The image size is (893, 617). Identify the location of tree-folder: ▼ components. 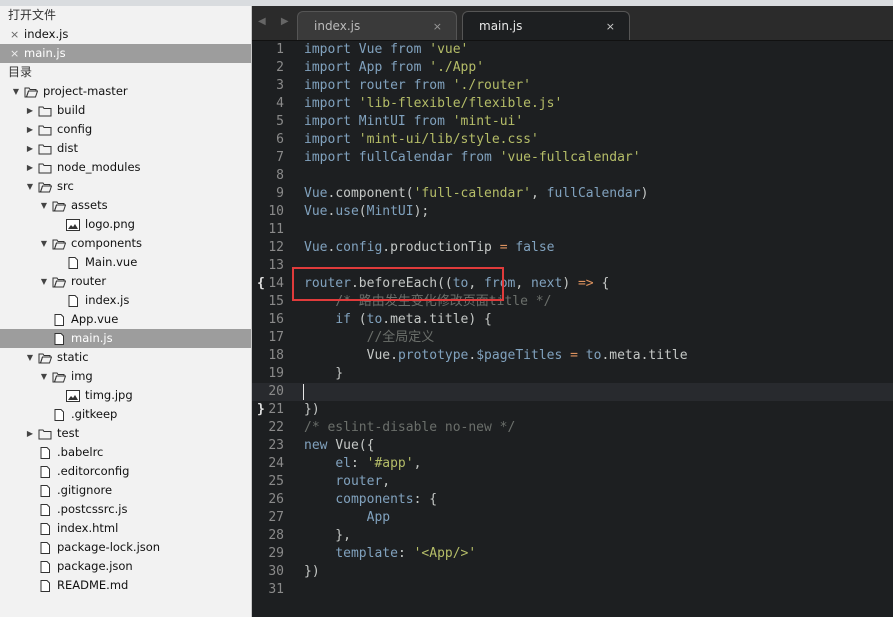
(125, 243).